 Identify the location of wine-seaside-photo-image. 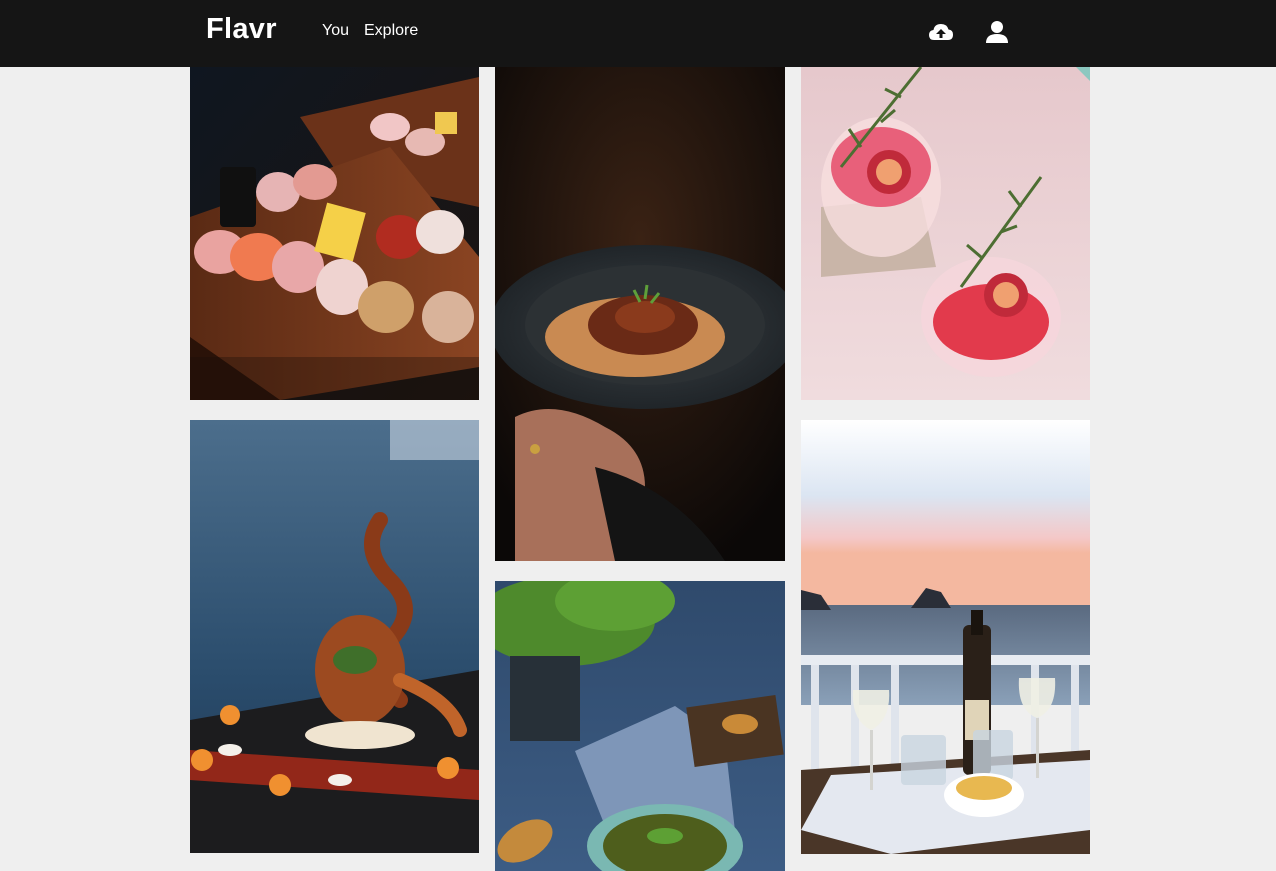
(945, 637).